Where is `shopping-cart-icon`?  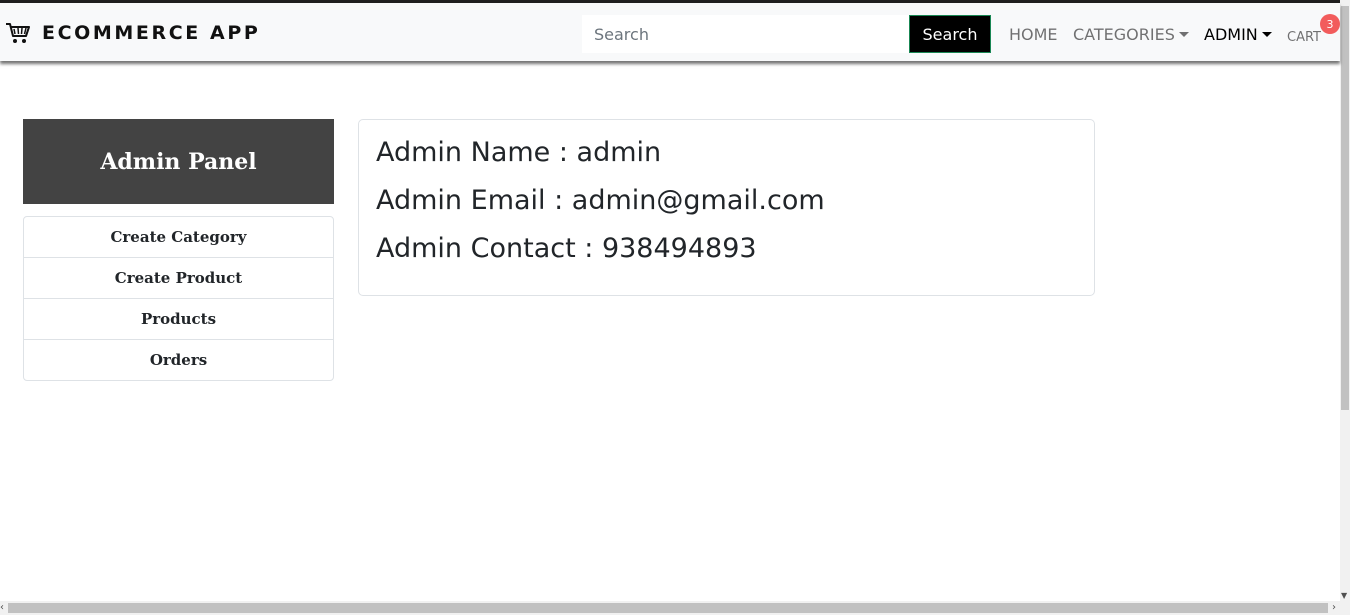
shopping-cart-icon is located at coordinates (18, 33).